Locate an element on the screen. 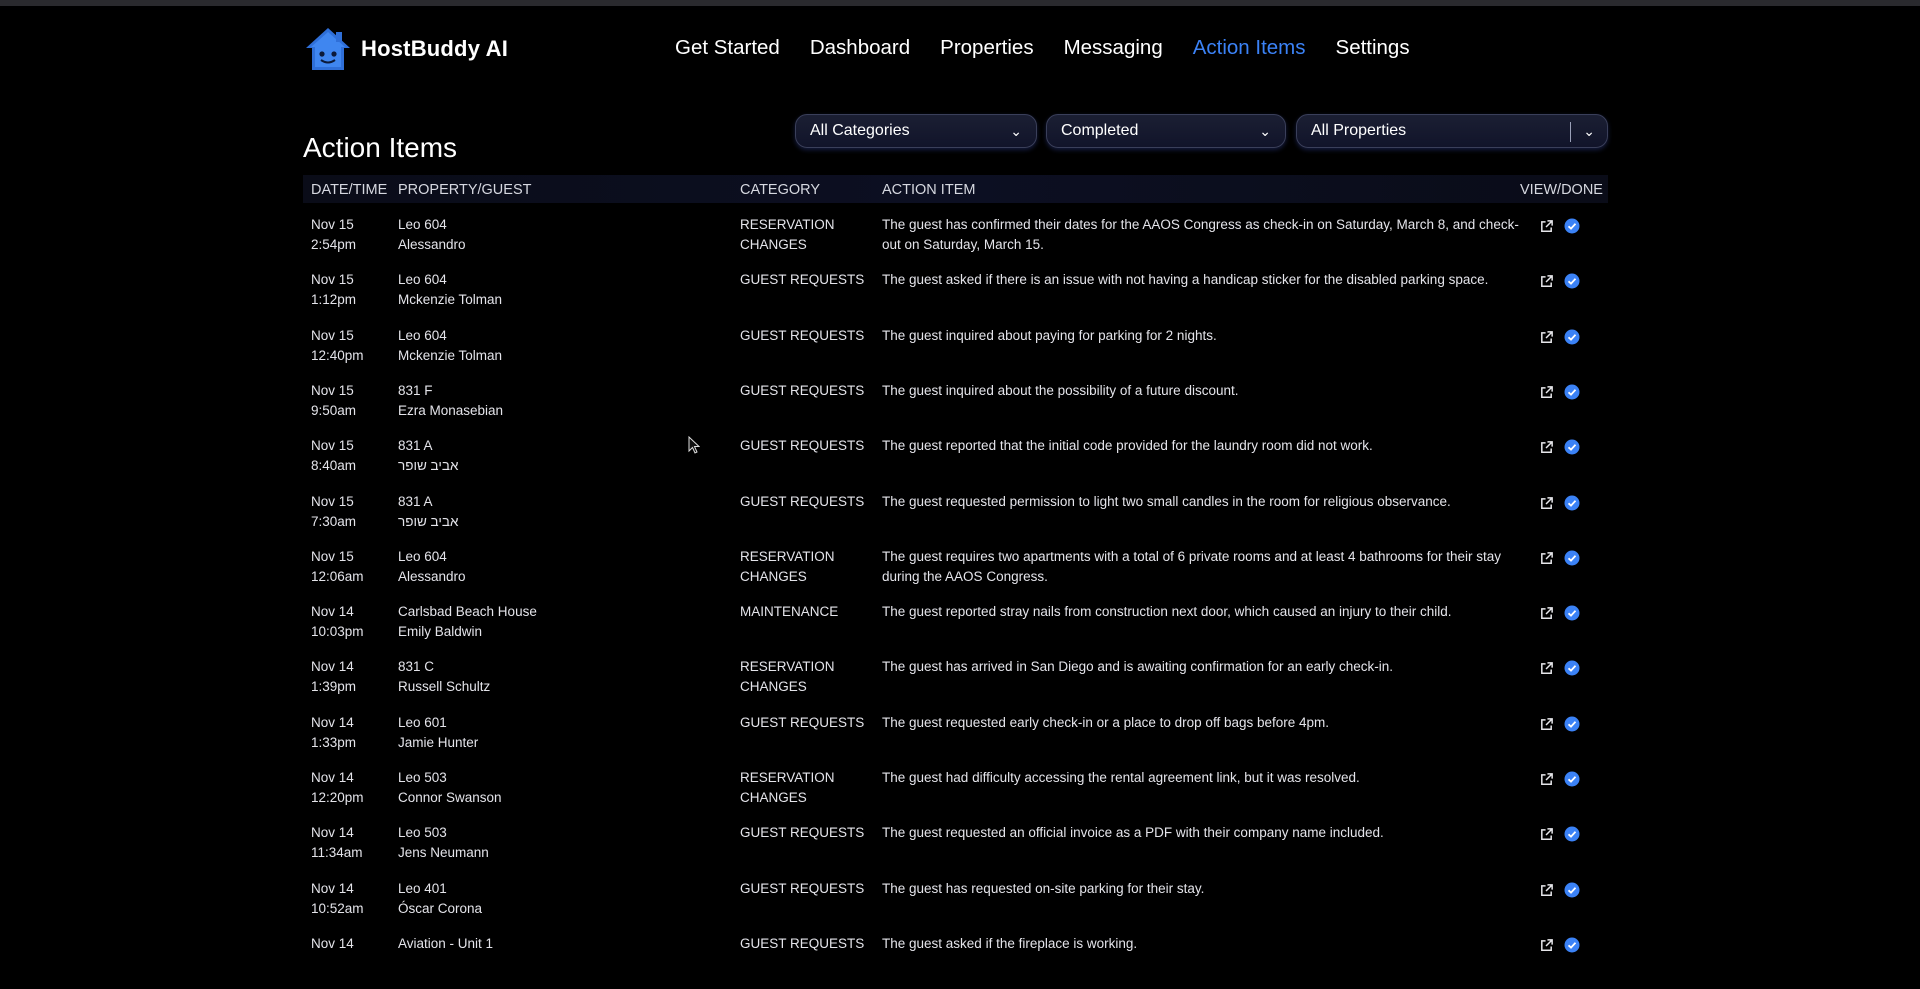 This screenshot has width=1920, height=989. row-time: 12:40pm is located at coordinates (337, 355).